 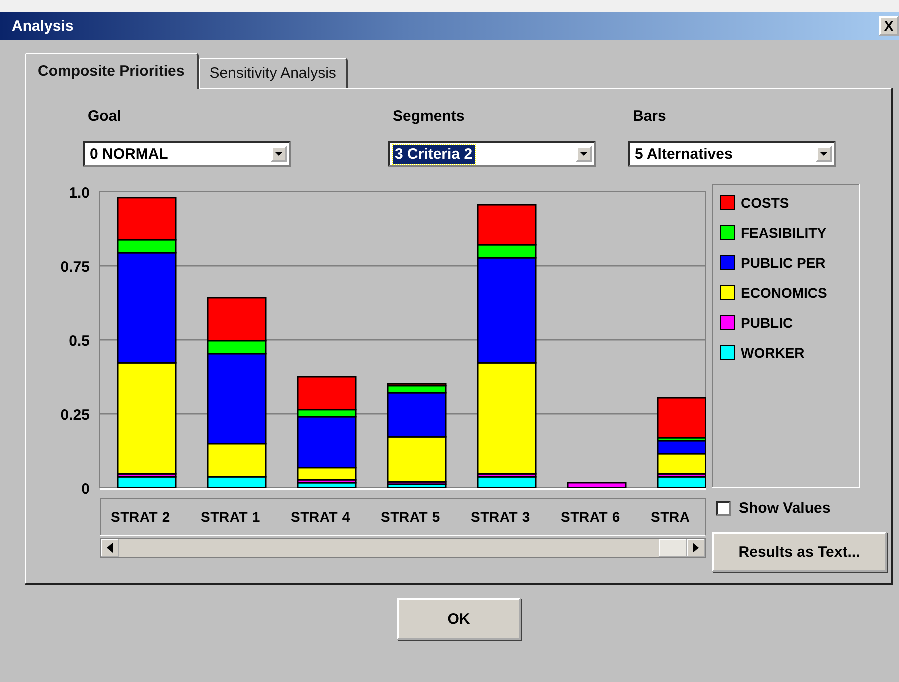 I want to click on category-label: STRAT 3, so click(x=500, y=517).